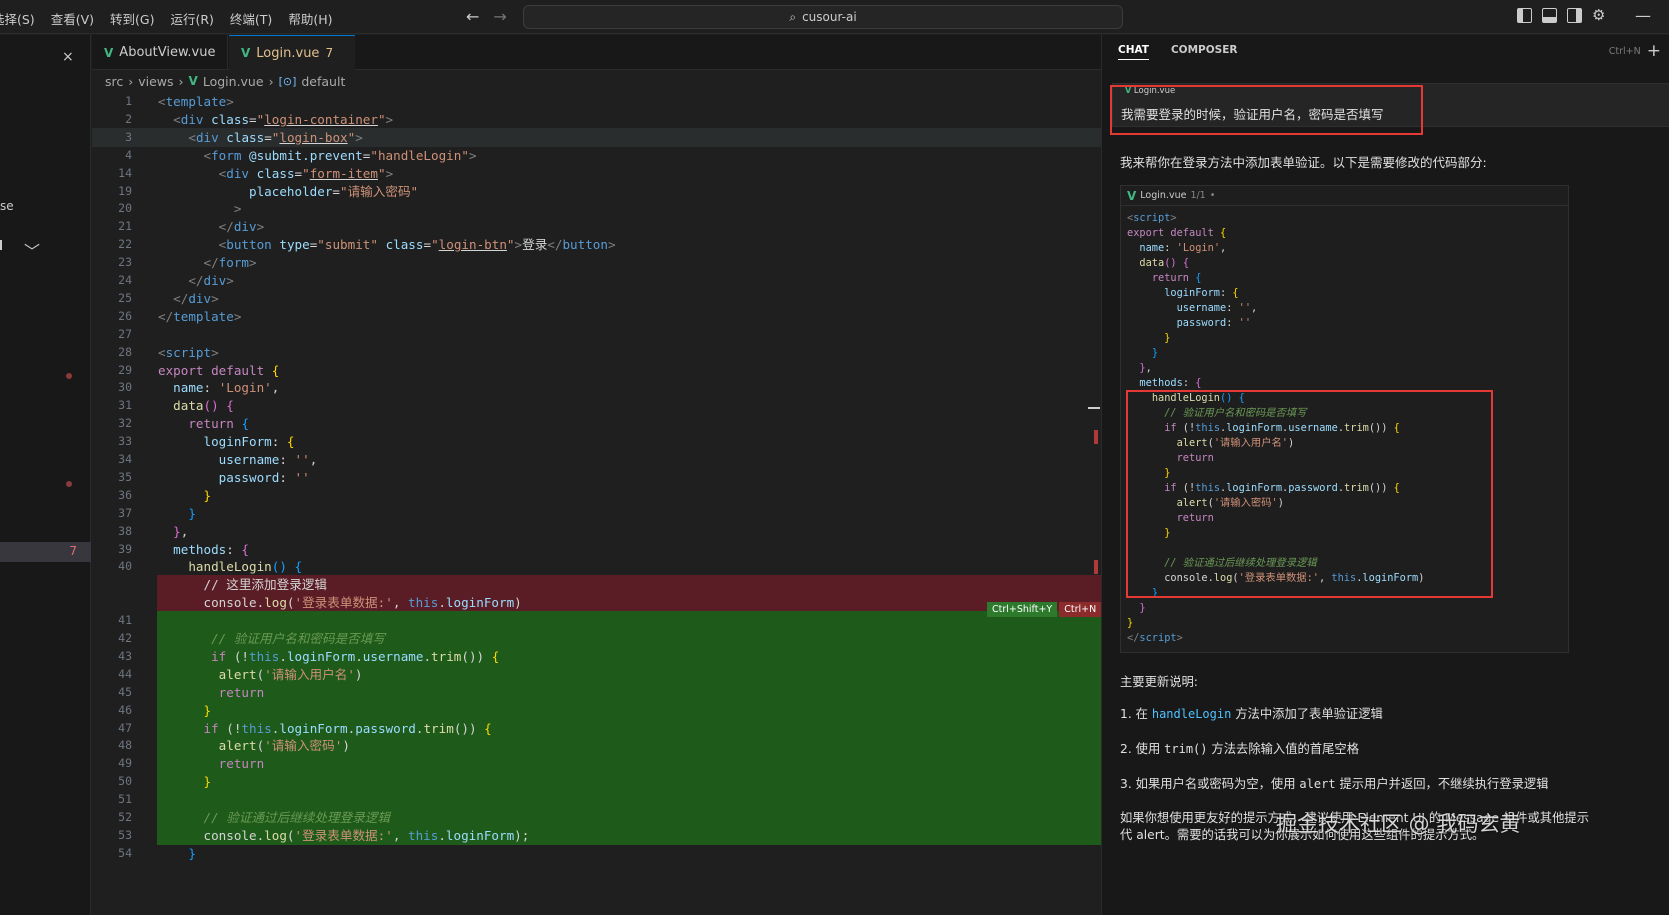 Image resolution: width=1669 pixels, height=915 pixels. What do you see at coordinates (17, 18) in the screenshot?
I see `menu-selection: 选择(S)` at bounding box center [17, 18].